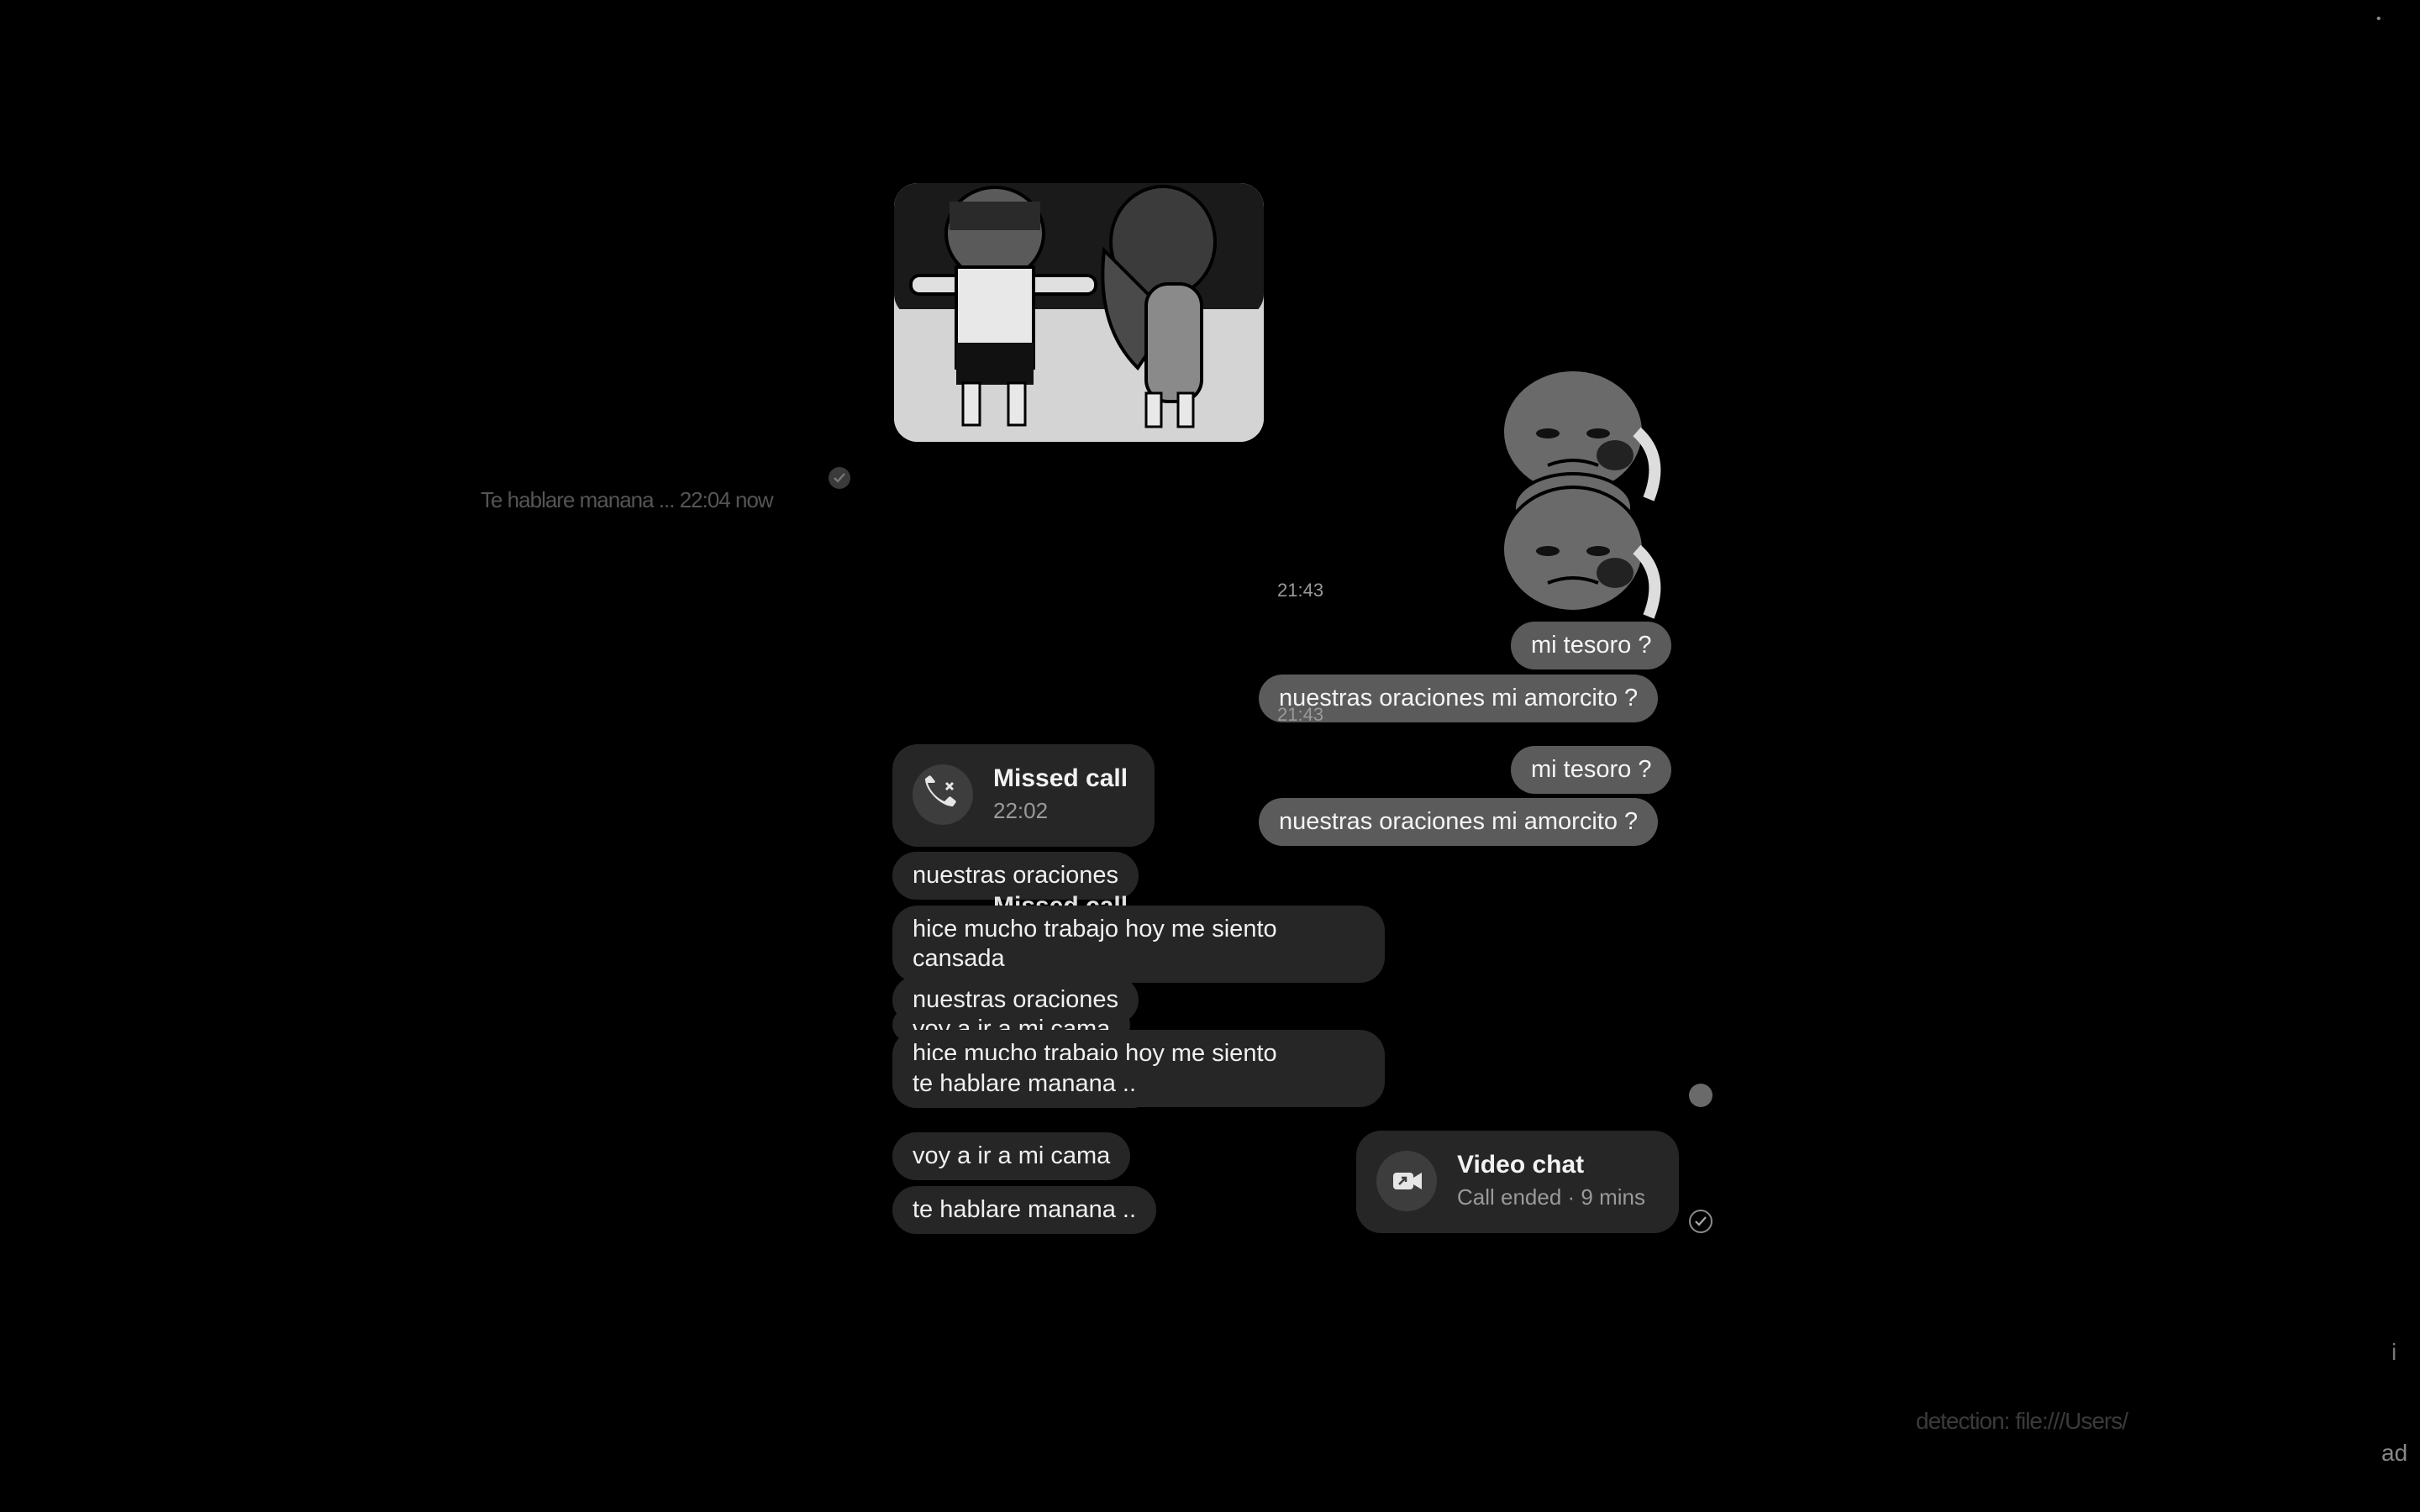 This screenshot has width=2420, height=1512. Describe the element at coordinates (1079, 312) in the screenshot. I see `sticker-image-kids` at that location.